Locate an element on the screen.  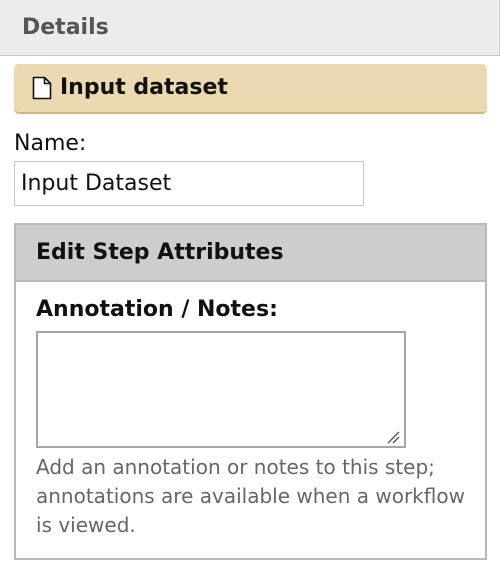
resize-grip-icon is located at coordinates (393, 437).